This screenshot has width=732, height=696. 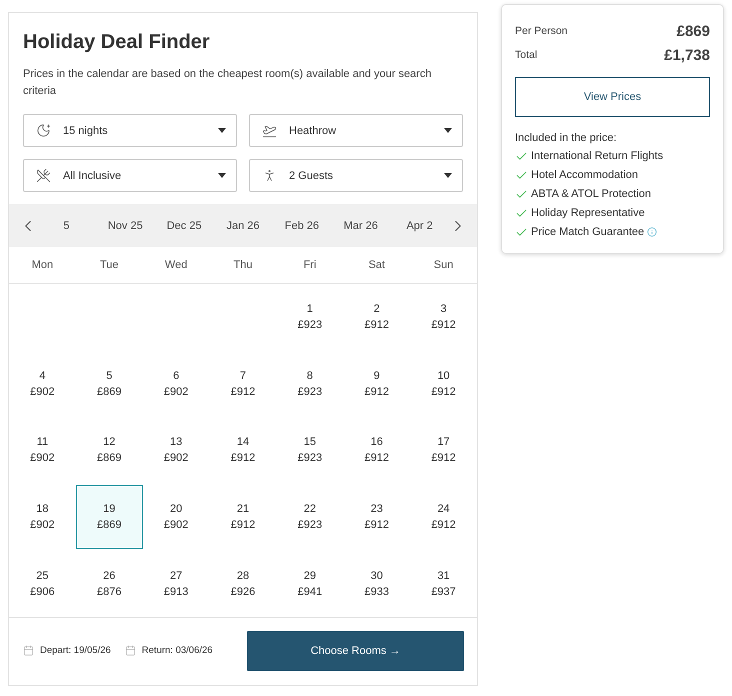 I want to click on choose-rooms-button: Choose Rooms →, so click(x=355, y=650).